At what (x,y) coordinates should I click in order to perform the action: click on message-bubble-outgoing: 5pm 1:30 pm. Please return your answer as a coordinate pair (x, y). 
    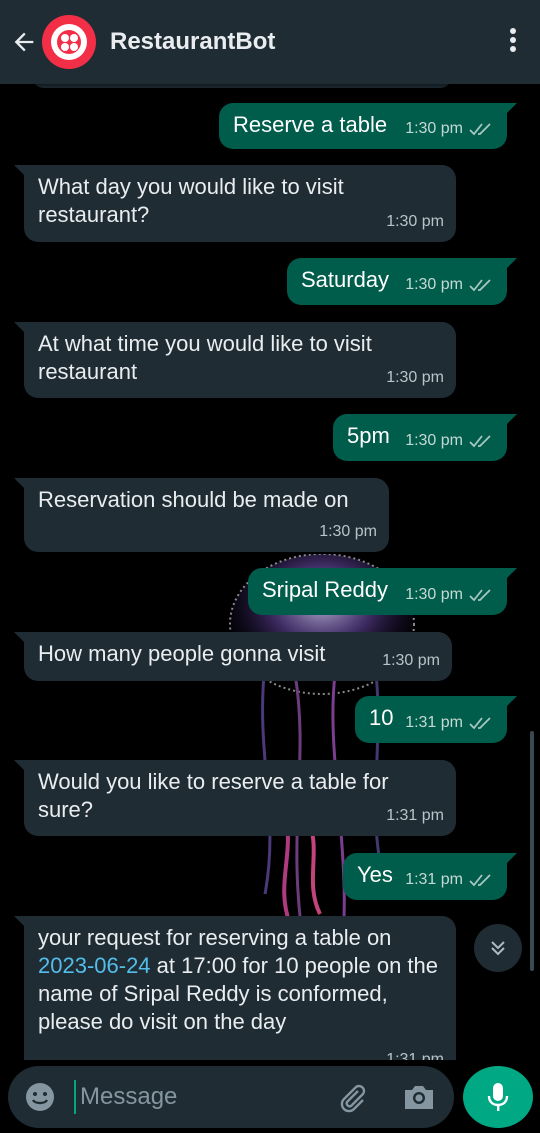
    Looking at the image, I should click on (425, 437).